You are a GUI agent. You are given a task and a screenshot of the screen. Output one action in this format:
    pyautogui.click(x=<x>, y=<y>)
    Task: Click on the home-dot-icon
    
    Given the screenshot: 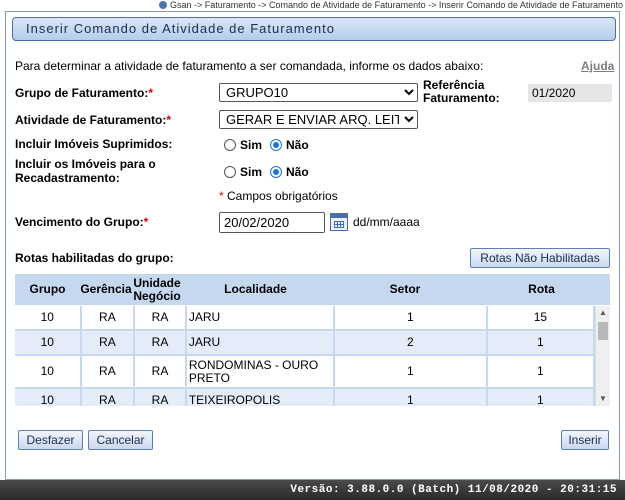 What is the action you would take?
    pyautogui.click(x=162, y=5)
    